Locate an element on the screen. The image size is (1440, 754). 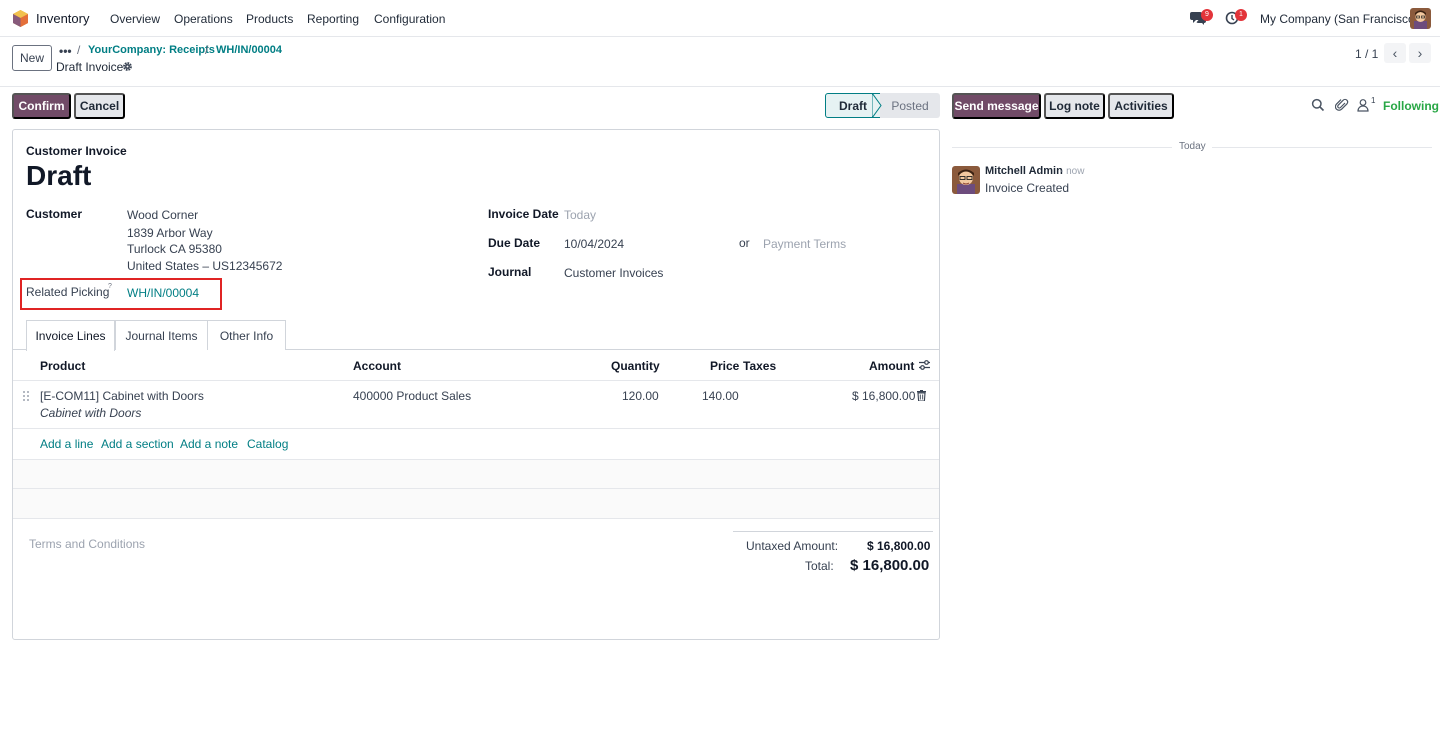
message-time: - now is located at coordinates (1072, 171).